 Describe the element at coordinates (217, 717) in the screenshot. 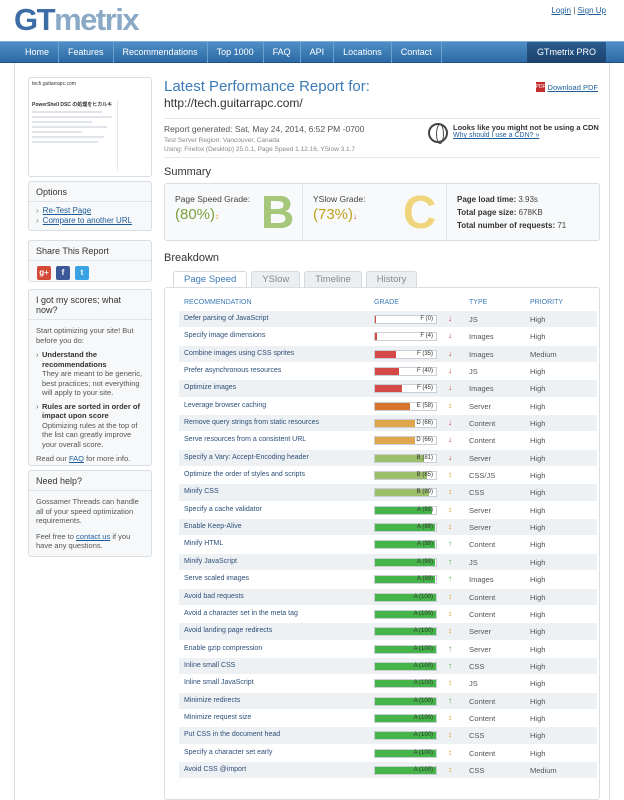

I see `recommendation-name: Minimize request size` at that location.